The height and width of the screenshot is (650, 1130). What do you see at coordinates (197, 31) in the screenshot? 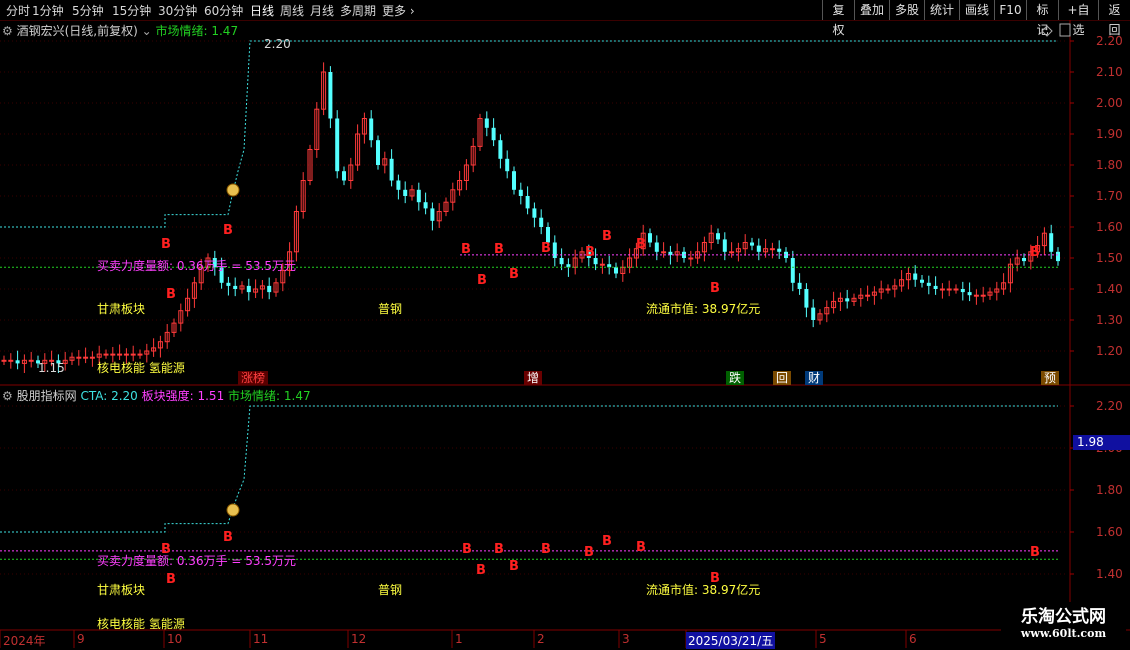
I see `market-sentiment-label: 市场情绪: 1.47` at bounding box center [197, 31].